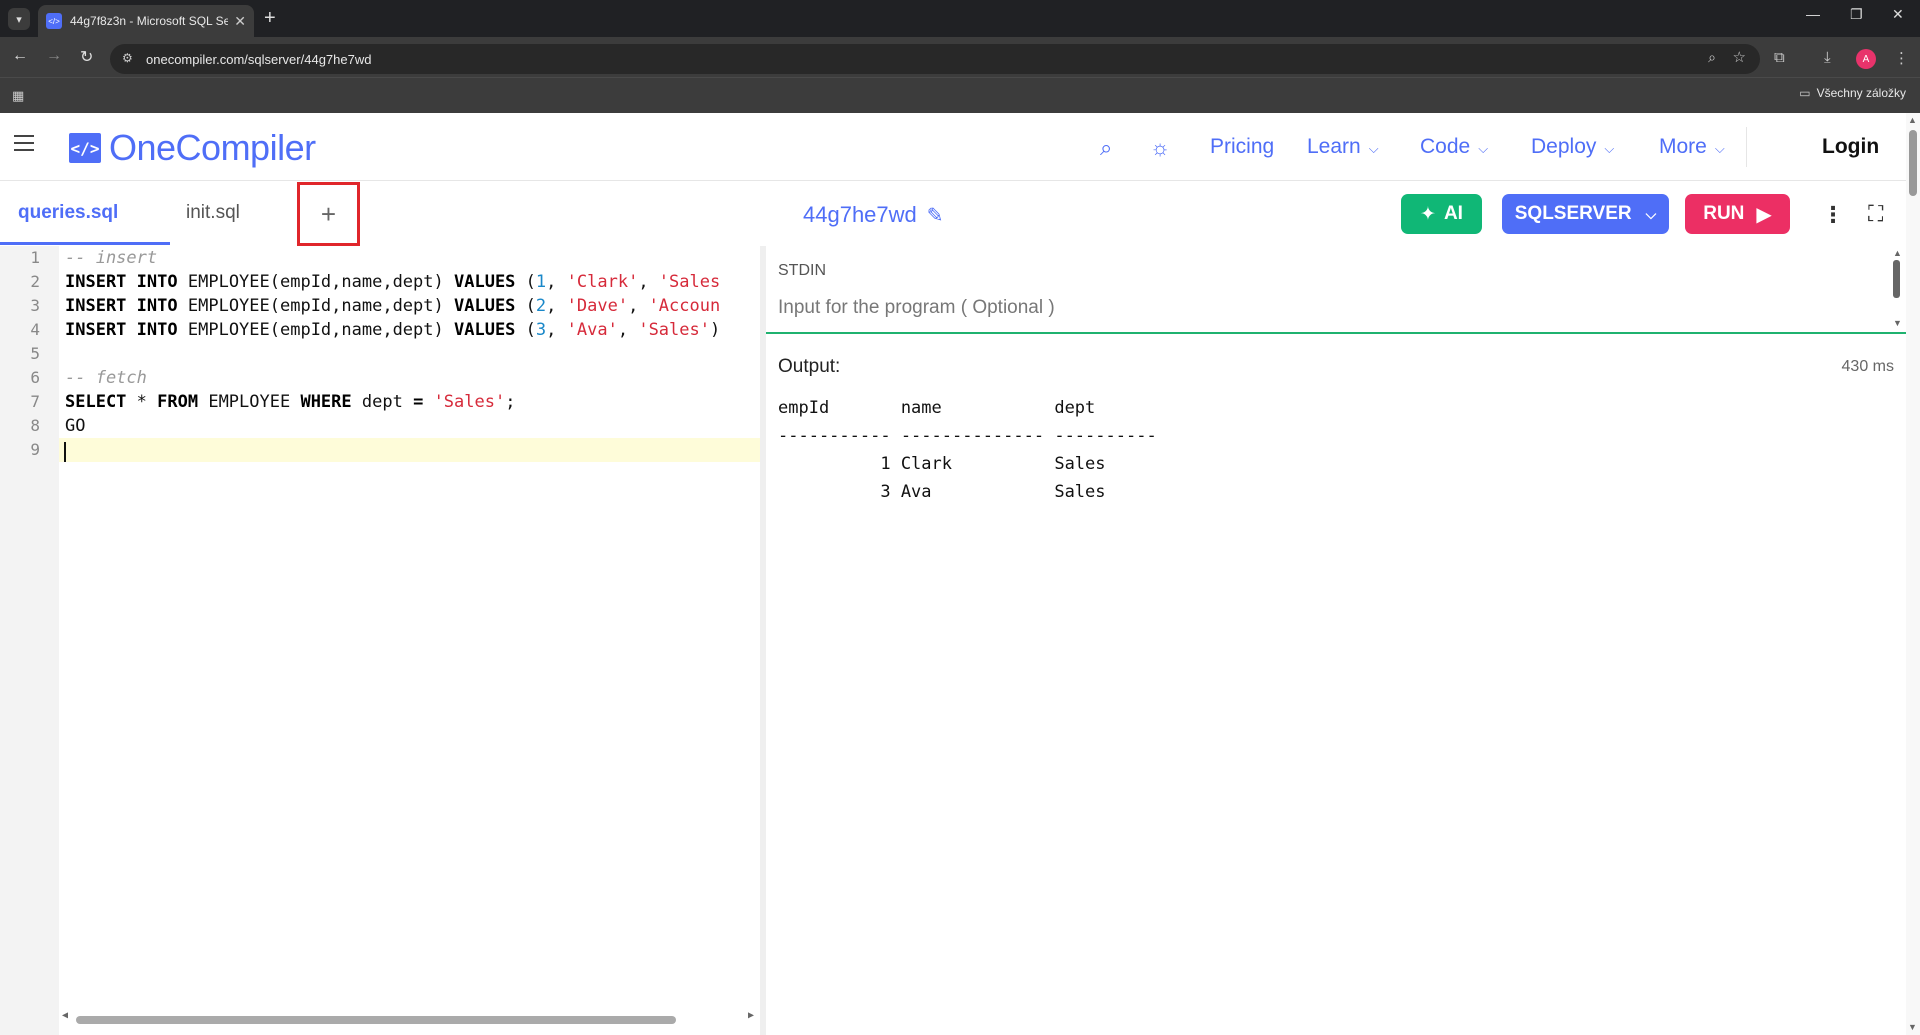 This screenshot has height=1035, width=1920. I want to click on minimize-icon: —, so click(1813, 14).